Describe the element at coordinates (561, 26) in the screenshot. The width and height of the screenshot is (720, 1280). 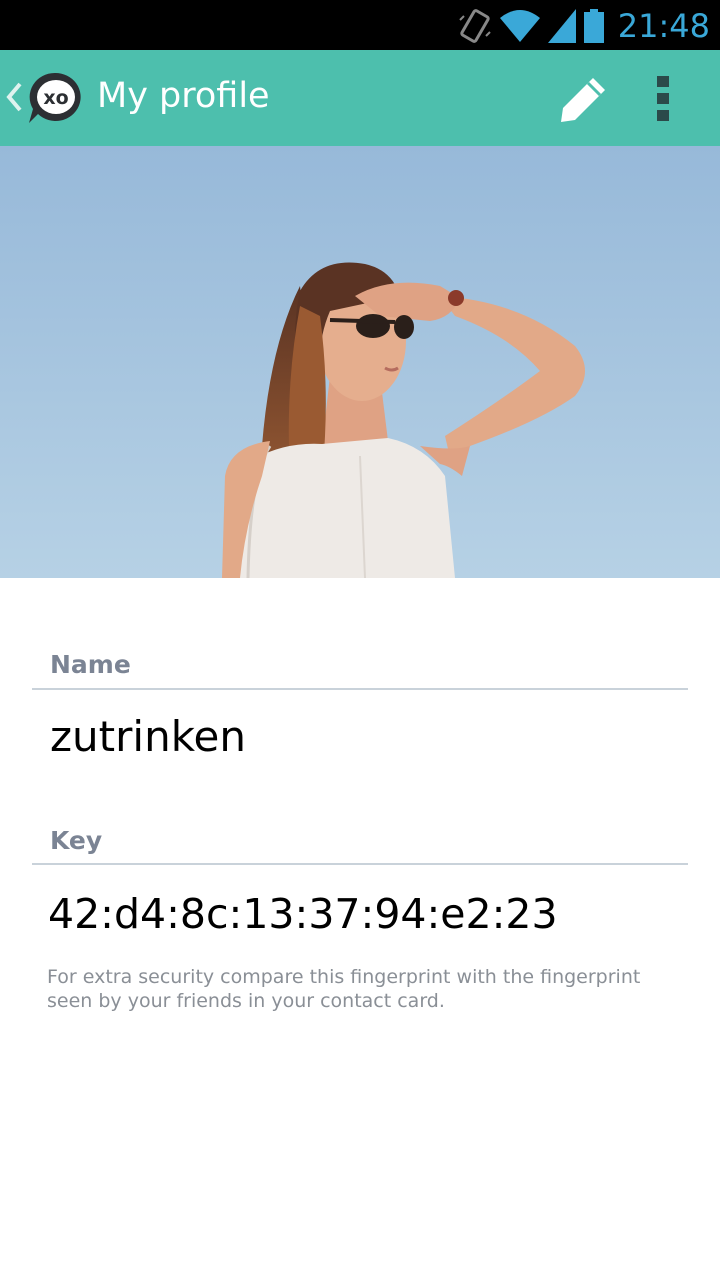
I see `signal-icon` at that location.